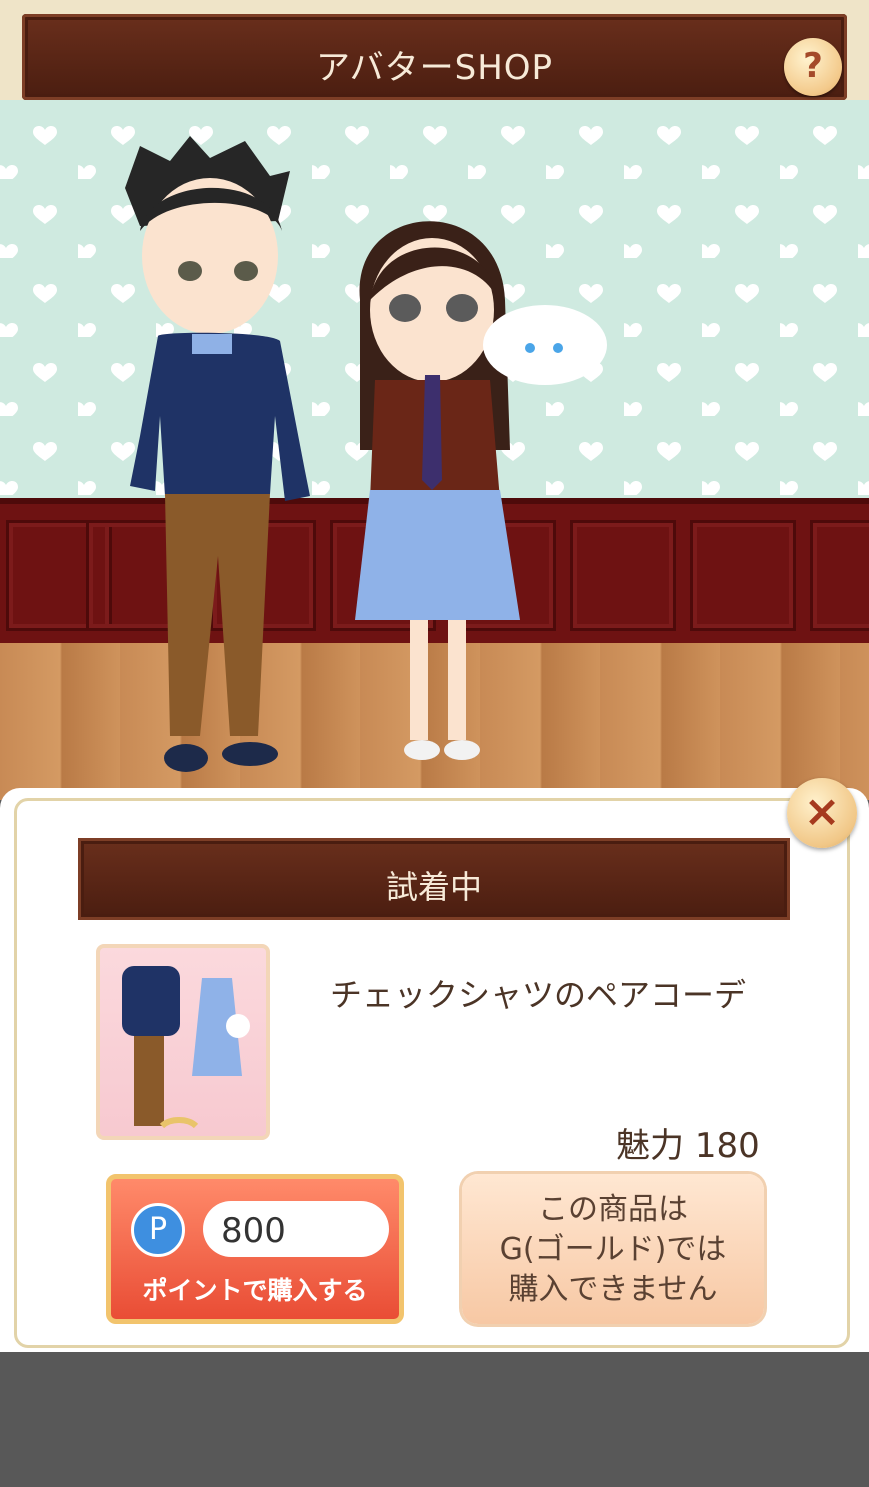  Describe the element at coordinates (217, 454) in the screenshot. I see `male-avatar` at that location.